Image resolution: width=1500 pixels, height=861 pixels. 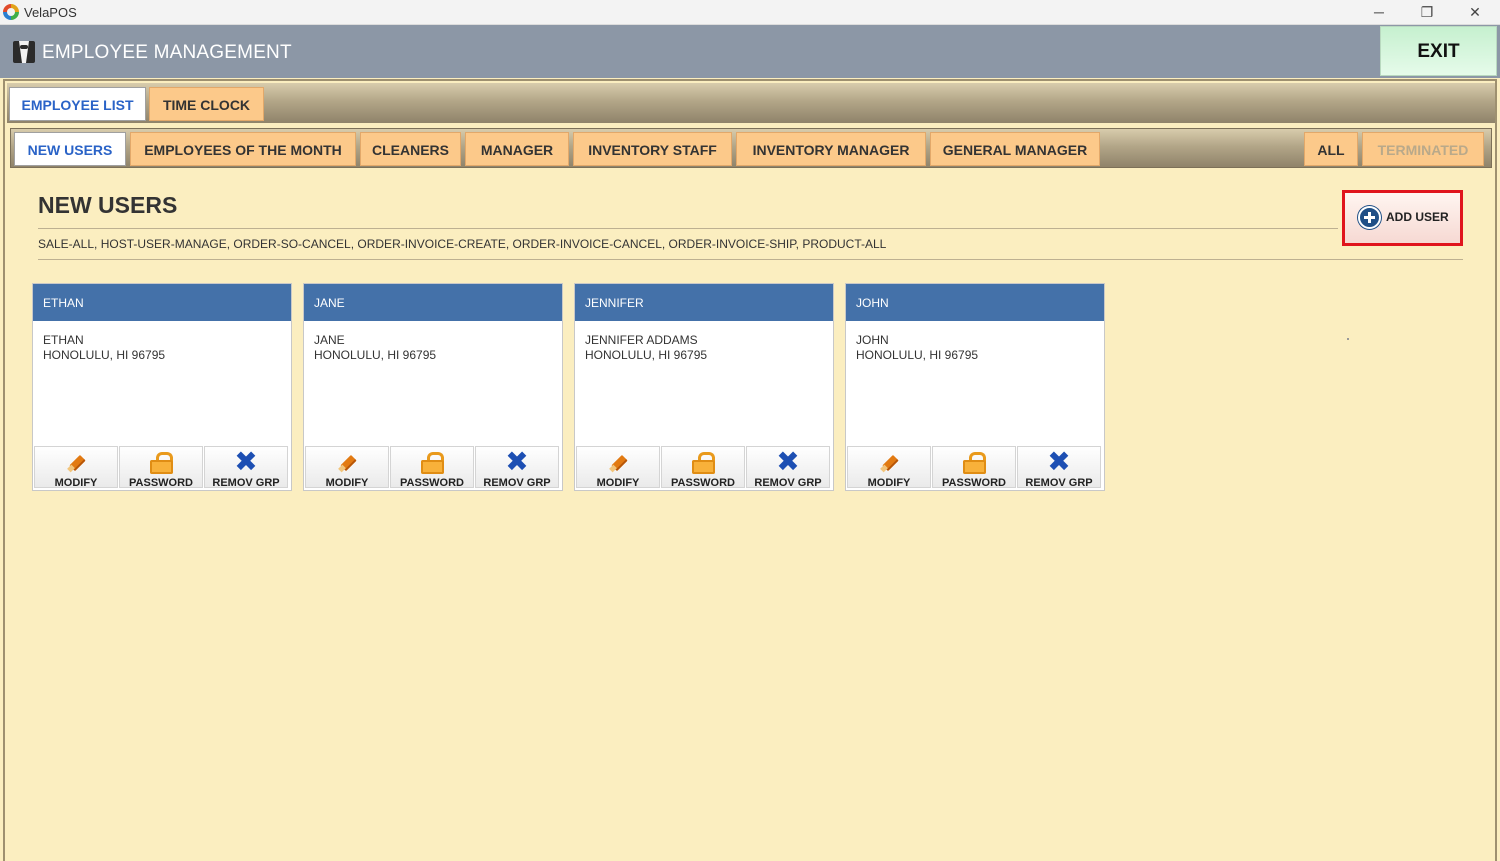 What do you see at coordinates (1423, 149) in the screenshot?
I see `tab-terminated: TERMINATED` at bounding box center [1423, 149].